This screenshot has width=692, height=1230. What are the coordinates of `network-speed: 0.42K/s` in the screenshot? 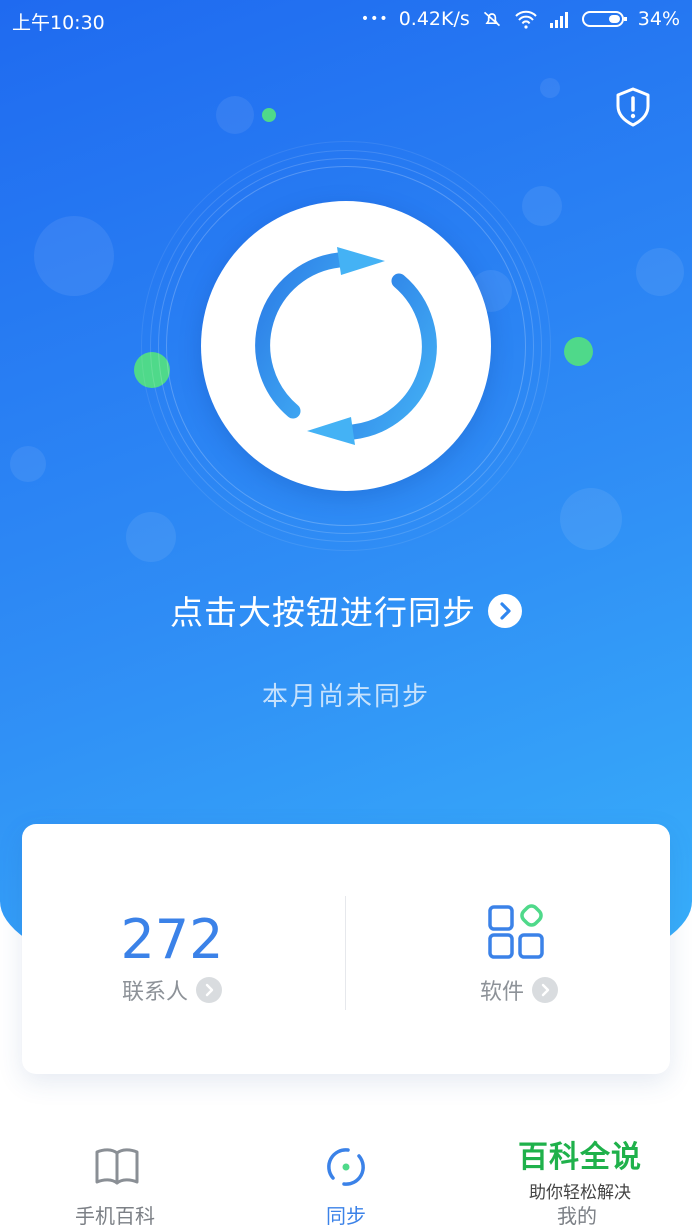 It's located at (434, 19).